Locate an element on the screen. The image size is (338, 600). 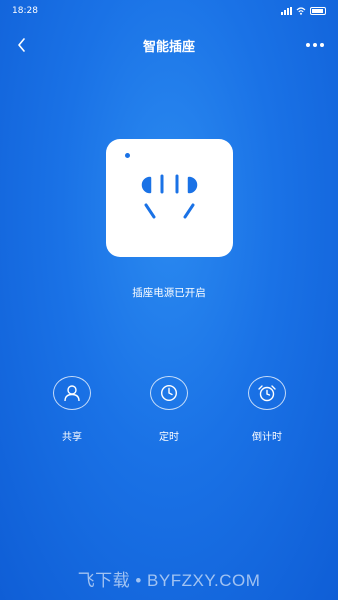
chevron-left-icon is located at coordinates (21, 45).